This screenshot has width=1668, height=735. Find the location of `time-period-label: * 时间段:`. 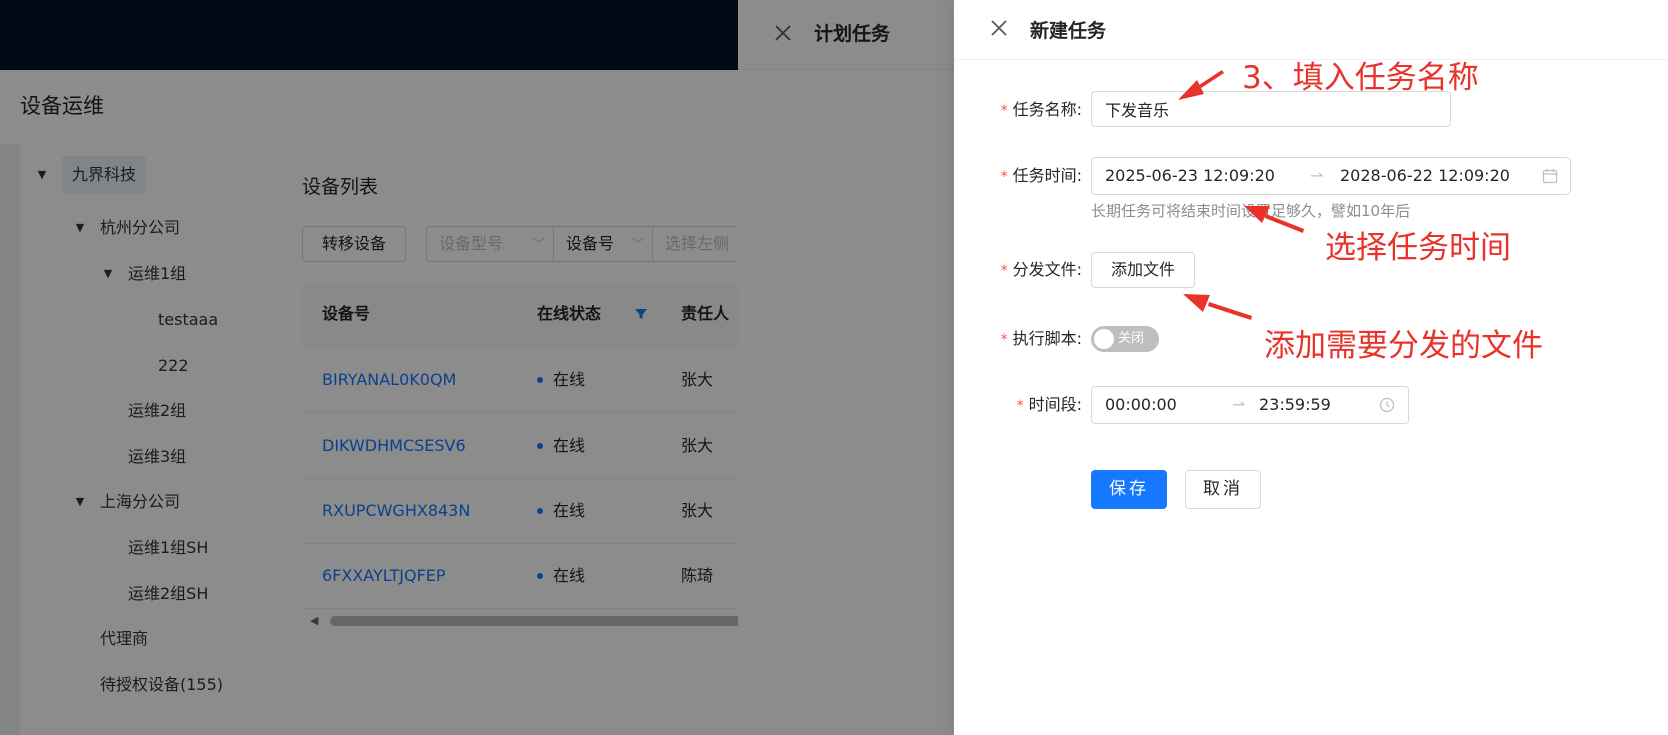

time-period-label: * 时间段: is located at coordinates (1036, 405).